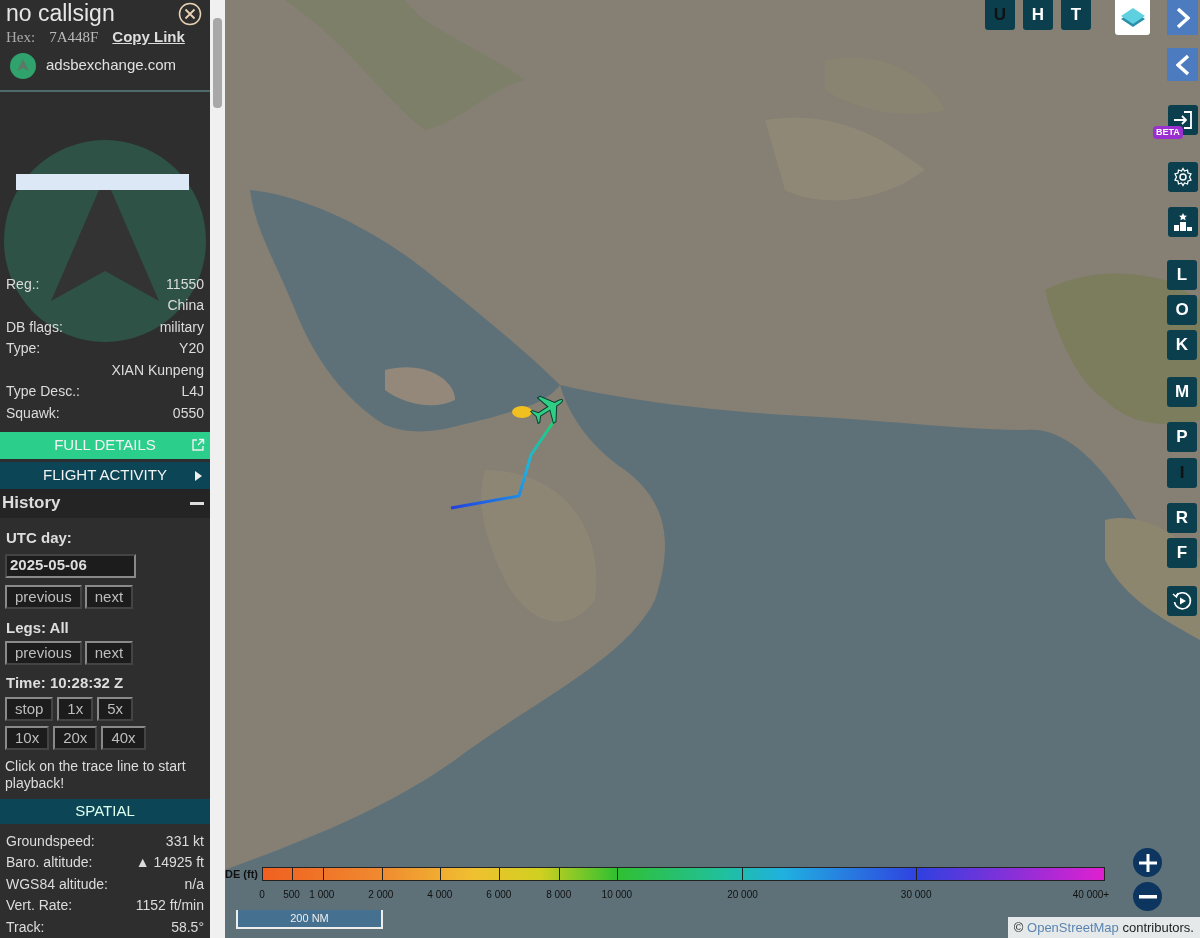 The height and width of the screenshot is (938, 1200). Describe the element at coordinates (916, 894) in the screenshot. I see `legend-tick-label: 30 000` at that location.